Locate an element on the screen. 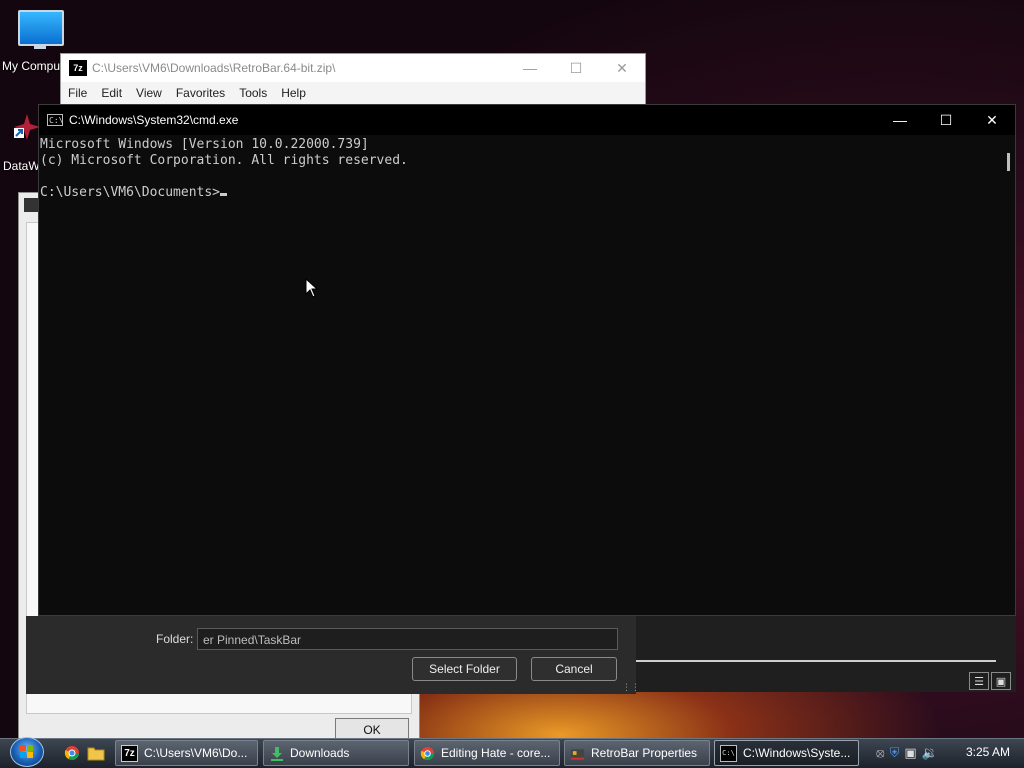 This screenshot has width=1024, height=768. menu-favorites: Favorites is located at coordinates (200, 93).